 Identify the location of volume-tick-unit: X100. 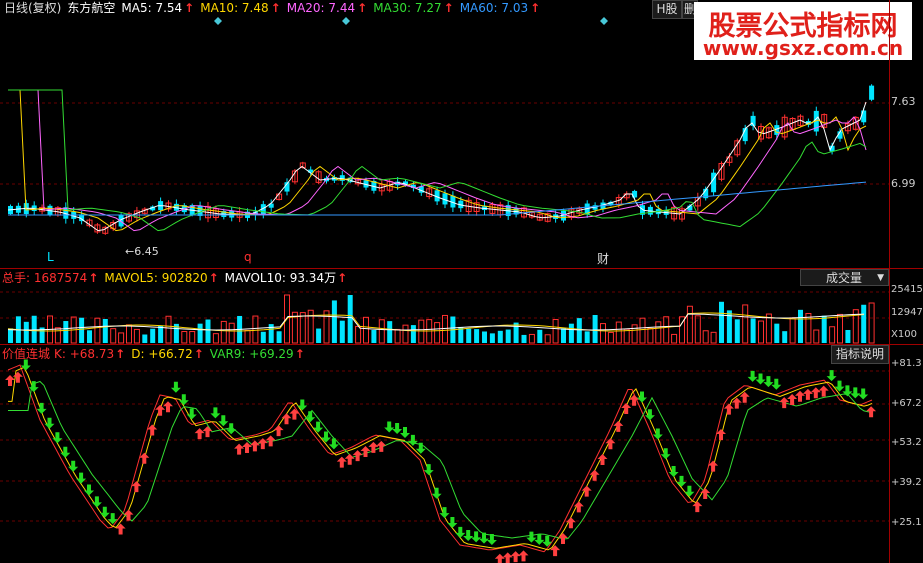
(904, 334).